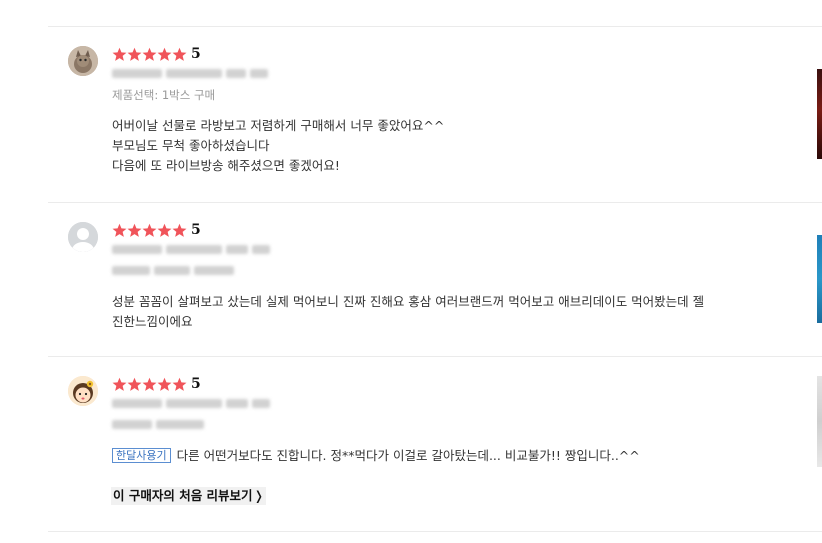  I want to click on cat-avatar-icon, so click(83, 61).